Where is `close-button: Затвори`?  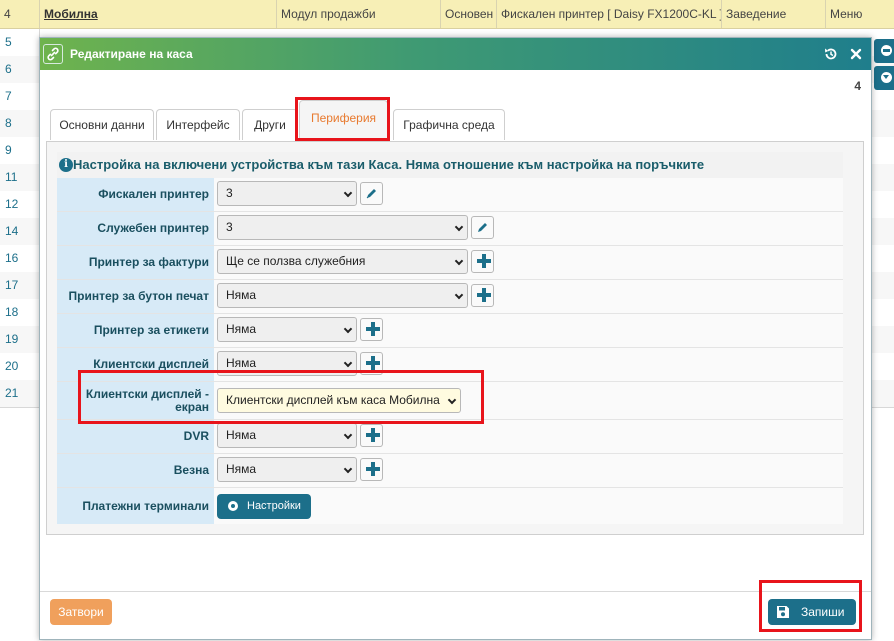
close-button: Затвори is located at coordinates (81, 612).